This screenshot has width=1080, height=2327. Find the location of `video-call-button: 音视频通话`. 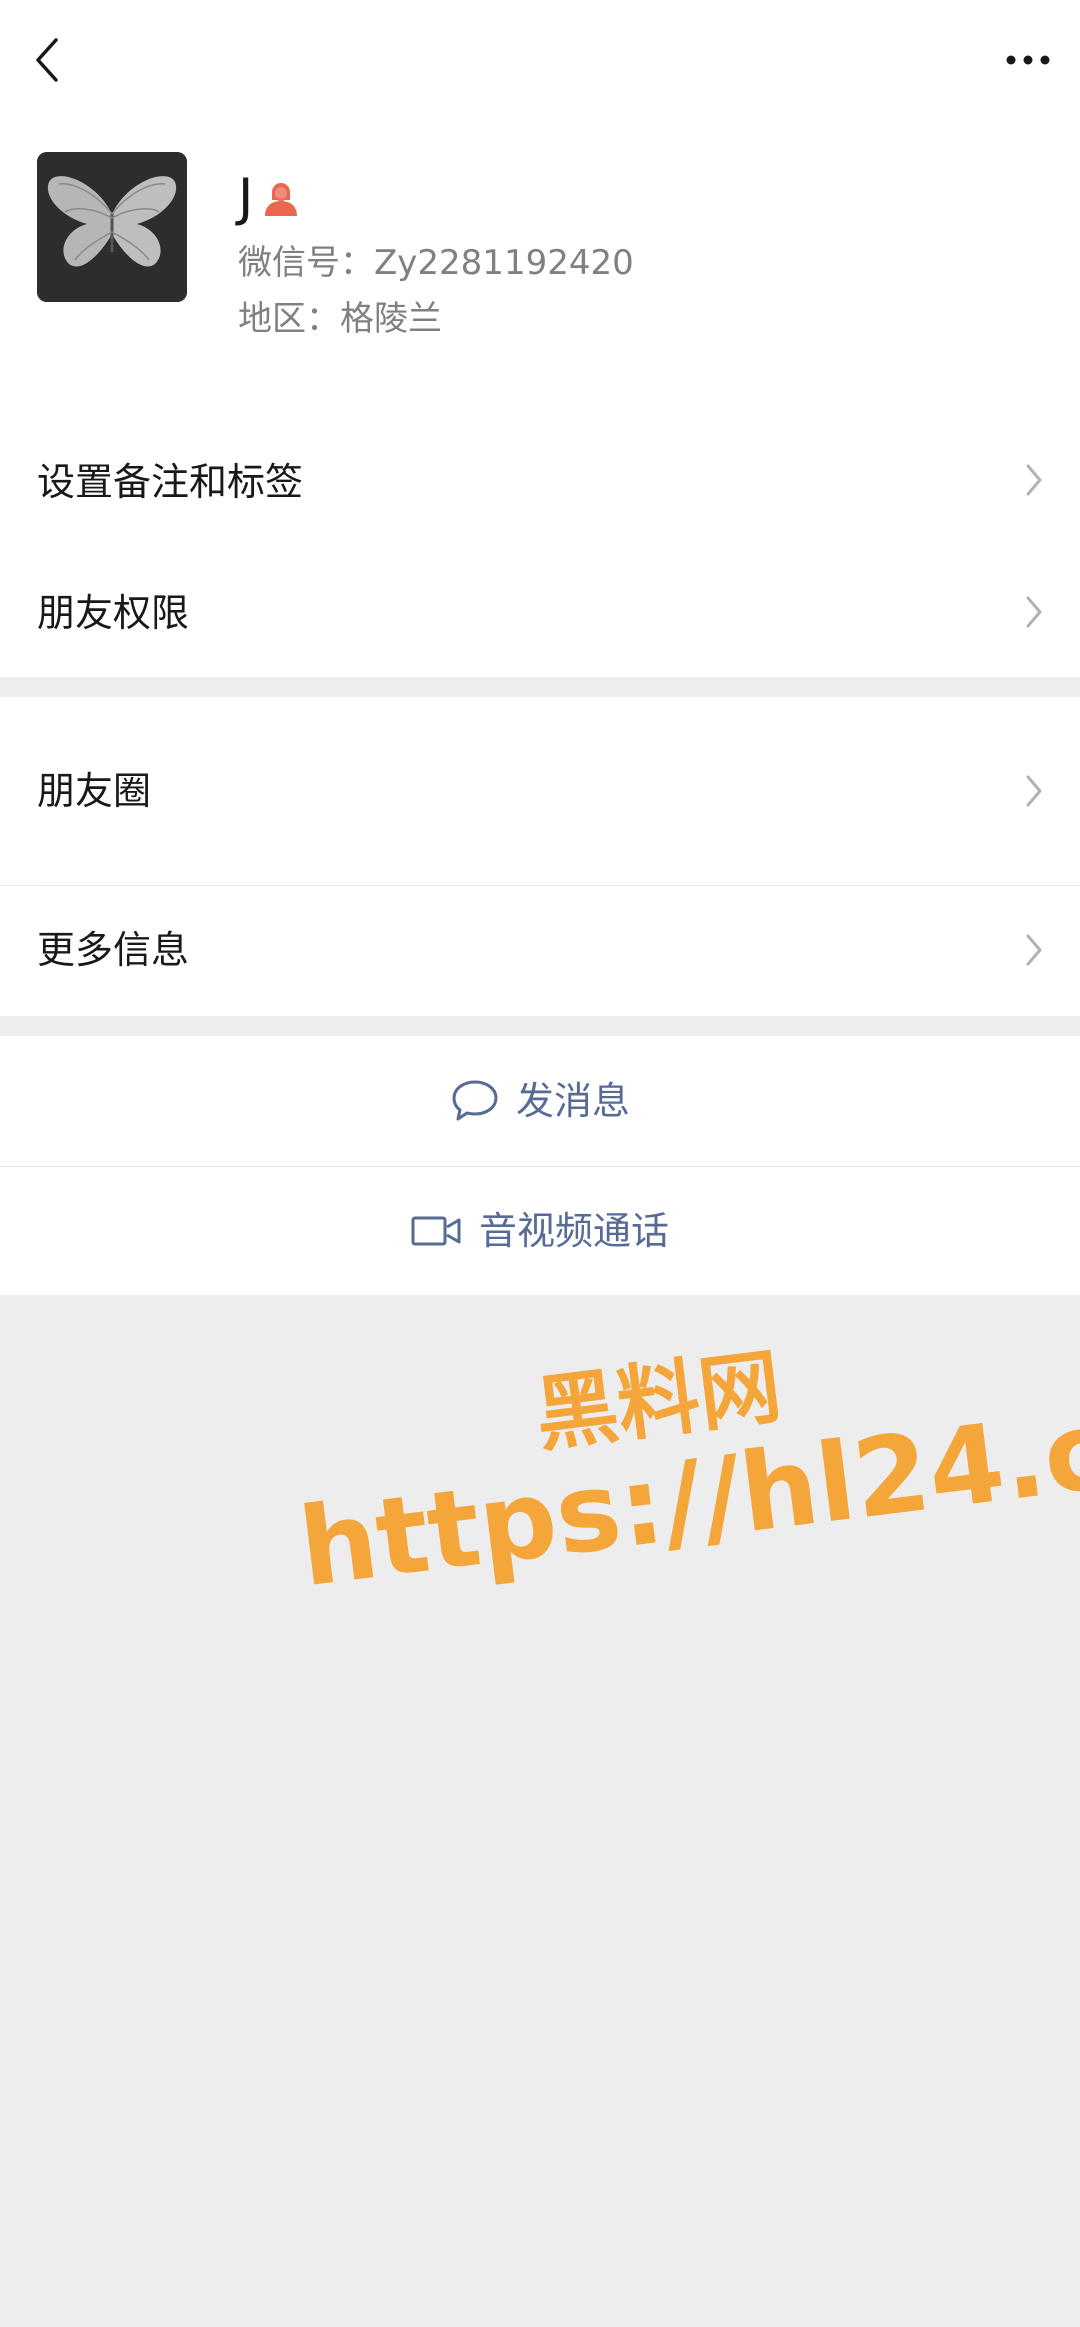

video-call-button: 音视频通话 is located at coordinates (540, 1231).